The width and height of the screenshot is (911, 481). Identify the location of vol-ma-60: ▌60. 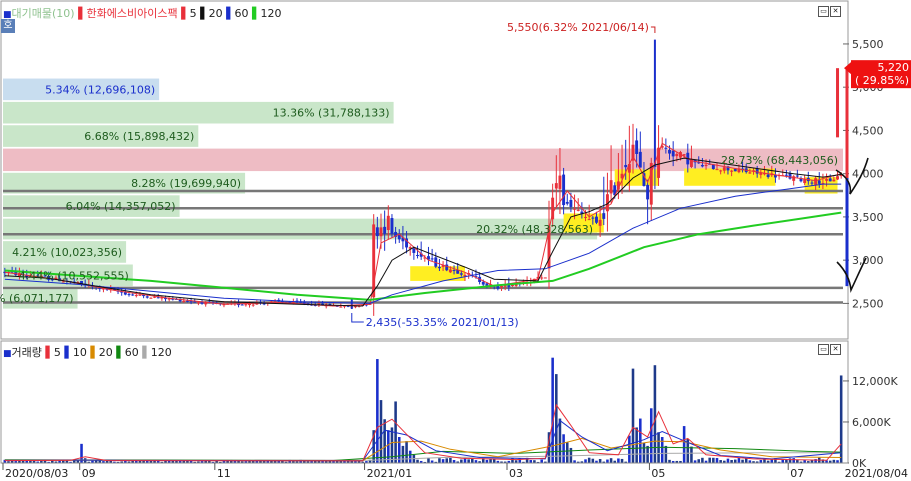
(127, 352).